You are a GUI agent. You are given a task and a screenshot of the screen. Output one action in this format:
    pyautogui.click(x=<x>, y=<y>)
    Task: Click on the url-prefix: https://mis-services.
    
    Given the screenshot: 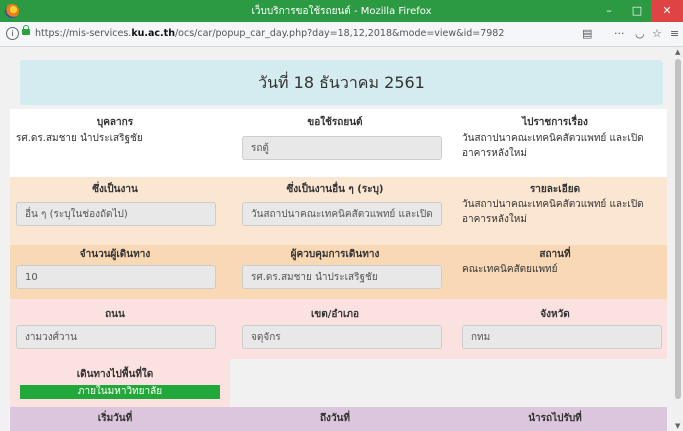 What is the action you would take?
    pyautogui.click(x=83, y=33)
    